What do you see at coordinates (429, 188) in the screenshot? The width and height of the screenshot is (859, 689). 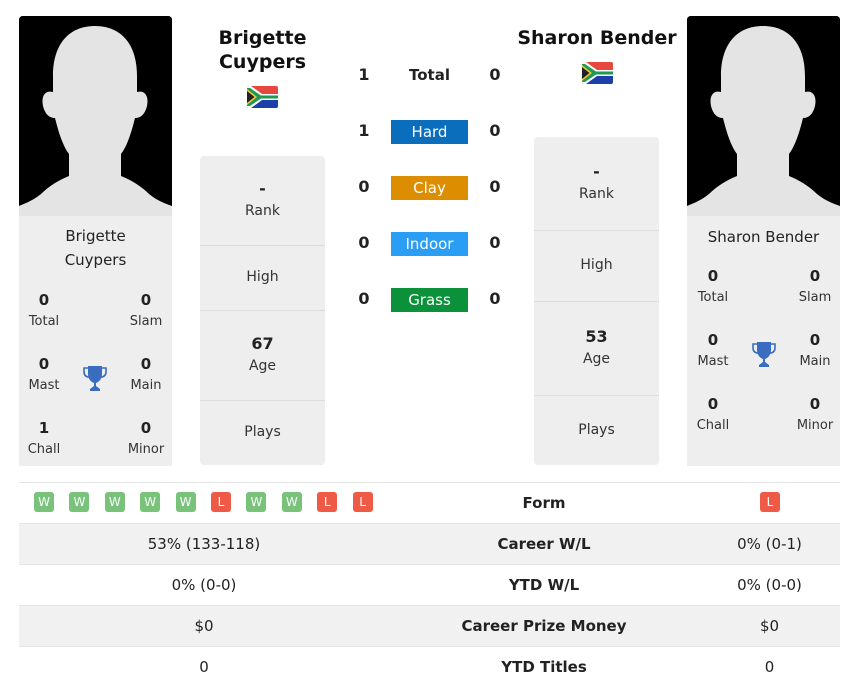 I see `surface-clay-label: Clay` at bounding box center [429, 188].